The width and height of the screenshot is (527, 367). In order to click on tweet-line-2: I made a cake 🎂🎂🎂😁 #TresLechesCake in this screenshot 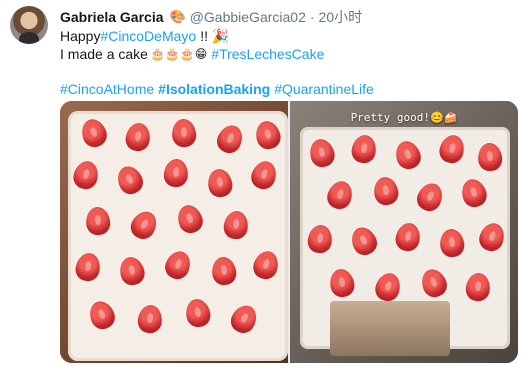, I will do `click(219, 54)`.